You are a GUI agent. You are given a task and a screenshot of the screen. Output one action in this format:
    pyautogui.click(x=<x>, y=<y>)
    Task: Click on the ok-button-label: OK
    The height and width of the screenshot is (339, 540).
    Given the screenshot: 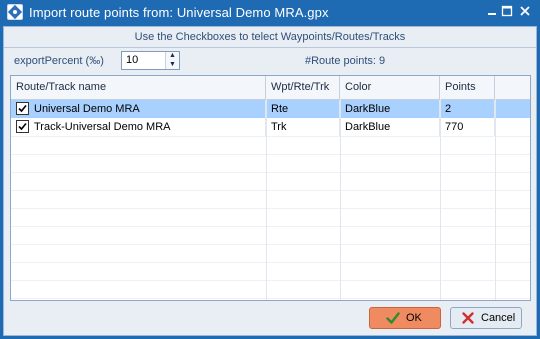 What is the action you would take?
    pyautogui.click(x=414, y=318)
    